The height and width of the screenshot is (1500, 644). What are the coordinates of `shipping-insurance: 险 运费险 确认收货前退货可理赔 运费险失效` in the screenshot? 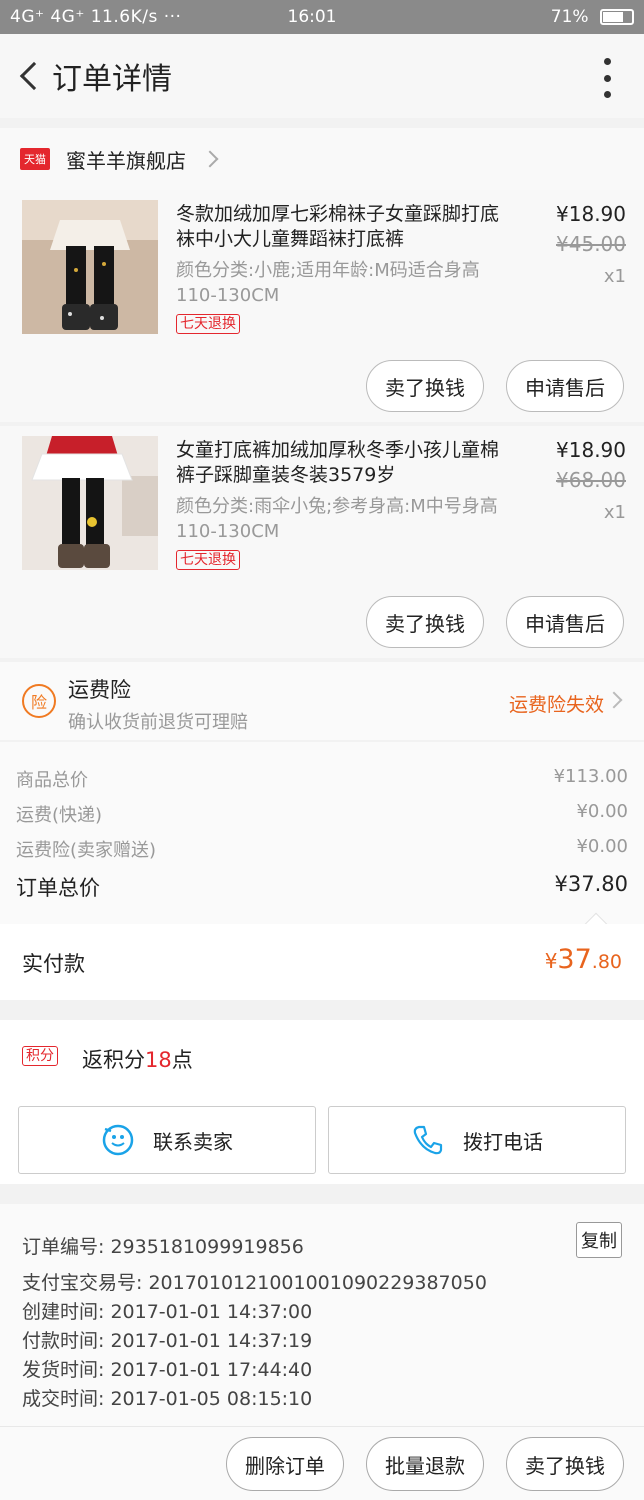 It's located at (322, 701).